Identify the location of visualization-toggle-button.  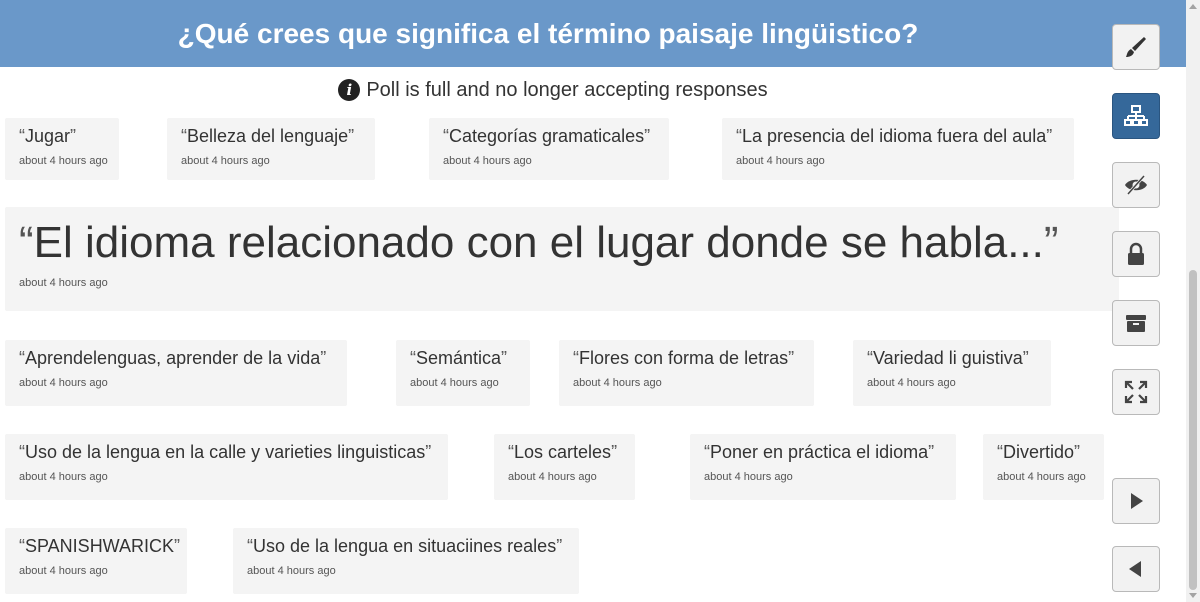
(1136, 116).